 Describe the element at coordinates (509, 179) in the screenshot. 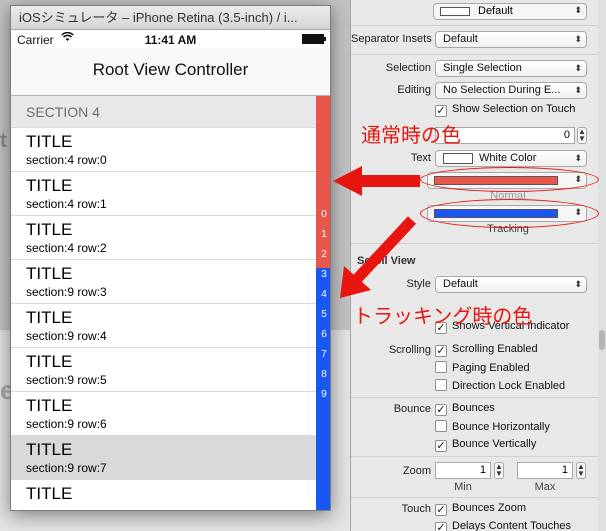

I see `normal-color-highlight` at that location.